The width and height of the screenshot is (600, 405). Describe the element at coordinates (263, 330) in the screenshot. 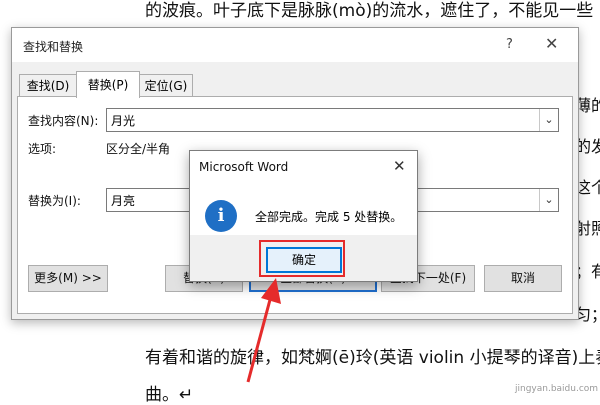

I see `annotation-arrow-icon` at that location.